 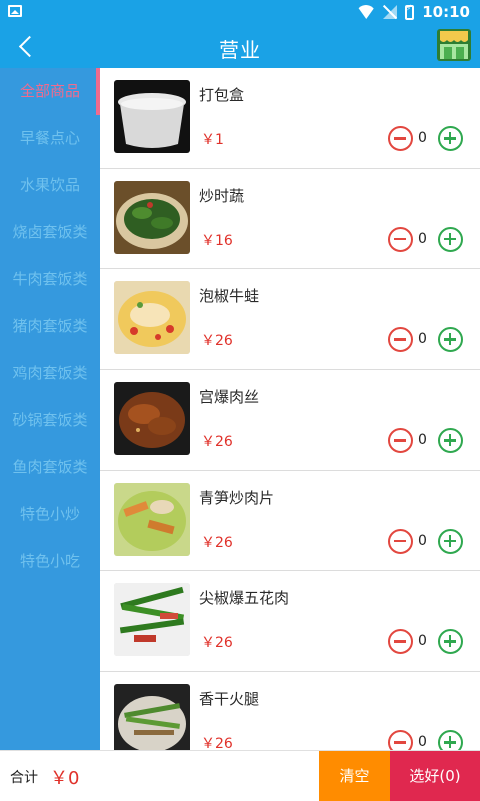 I want to click on wifi-icon, so click(x=366, y=12).